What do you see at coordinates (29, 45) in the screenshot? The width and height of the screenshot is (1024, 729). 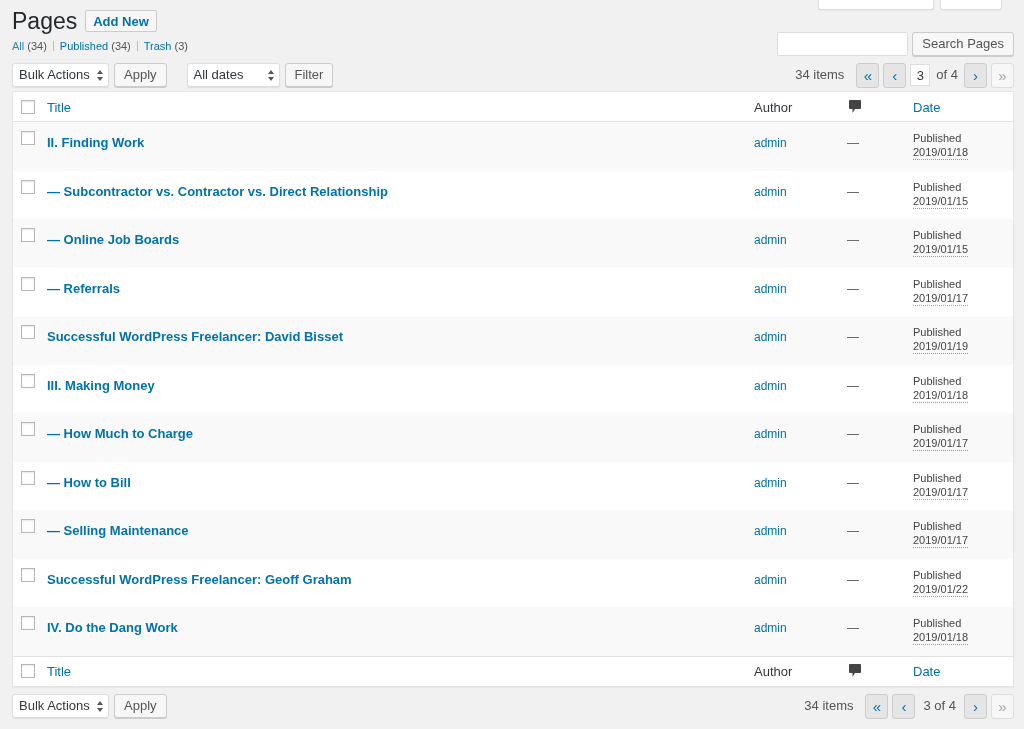 I see `filter-link: All (34)` at bounding box center [29, 45].